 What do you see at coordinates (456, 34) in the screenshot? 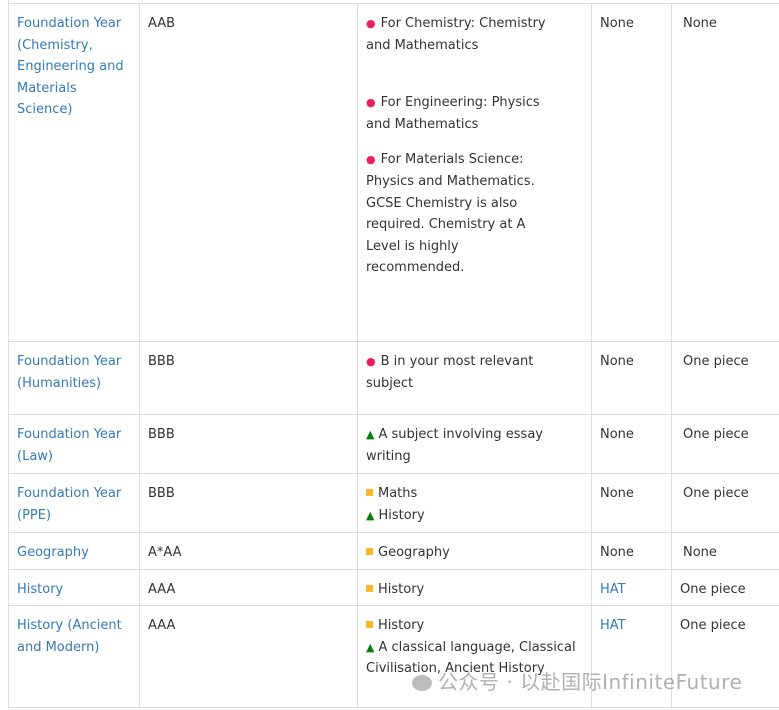
I see `subject-text: For Chemistry: Chemistry and Mathematics` at bounding box center [456, 34].